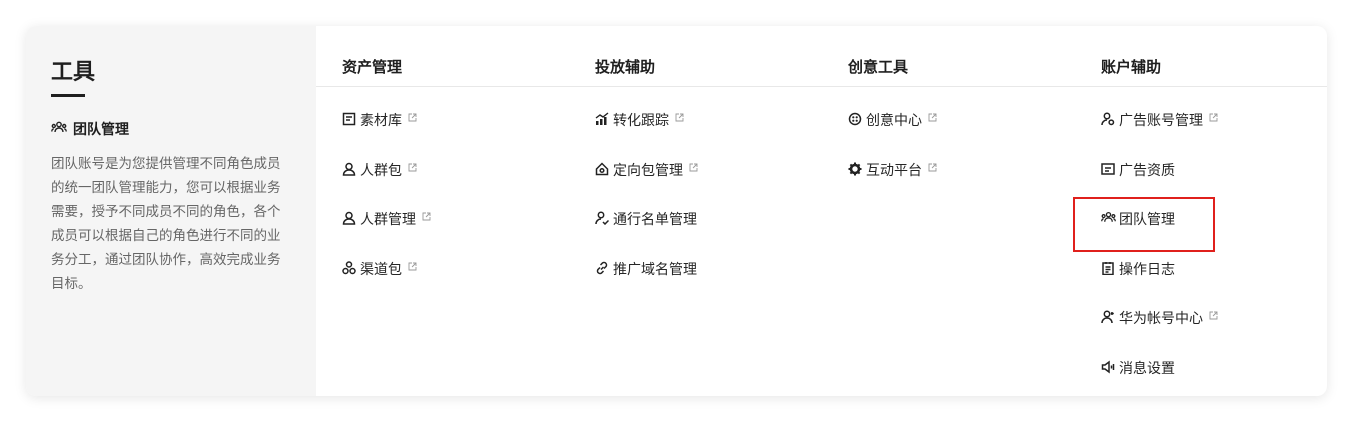 Image resolution: width=1353 pixels, height=423 pixels. Describe the element at coordinates (68, 95) in the screenshot. I see `title-underline` at that location.